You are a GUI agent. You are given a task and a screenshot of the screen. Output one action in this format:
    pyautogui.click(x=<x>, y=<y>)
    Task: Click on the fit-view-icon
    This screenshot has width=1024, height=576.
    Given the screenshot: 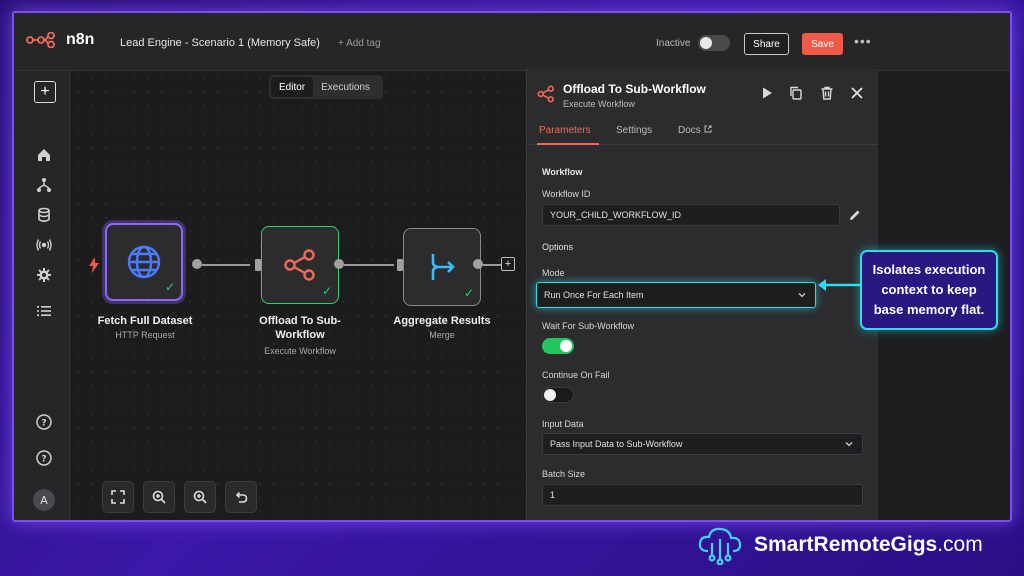 What is the action you would take?
    pyautogui.click(x=118, y=497)
    